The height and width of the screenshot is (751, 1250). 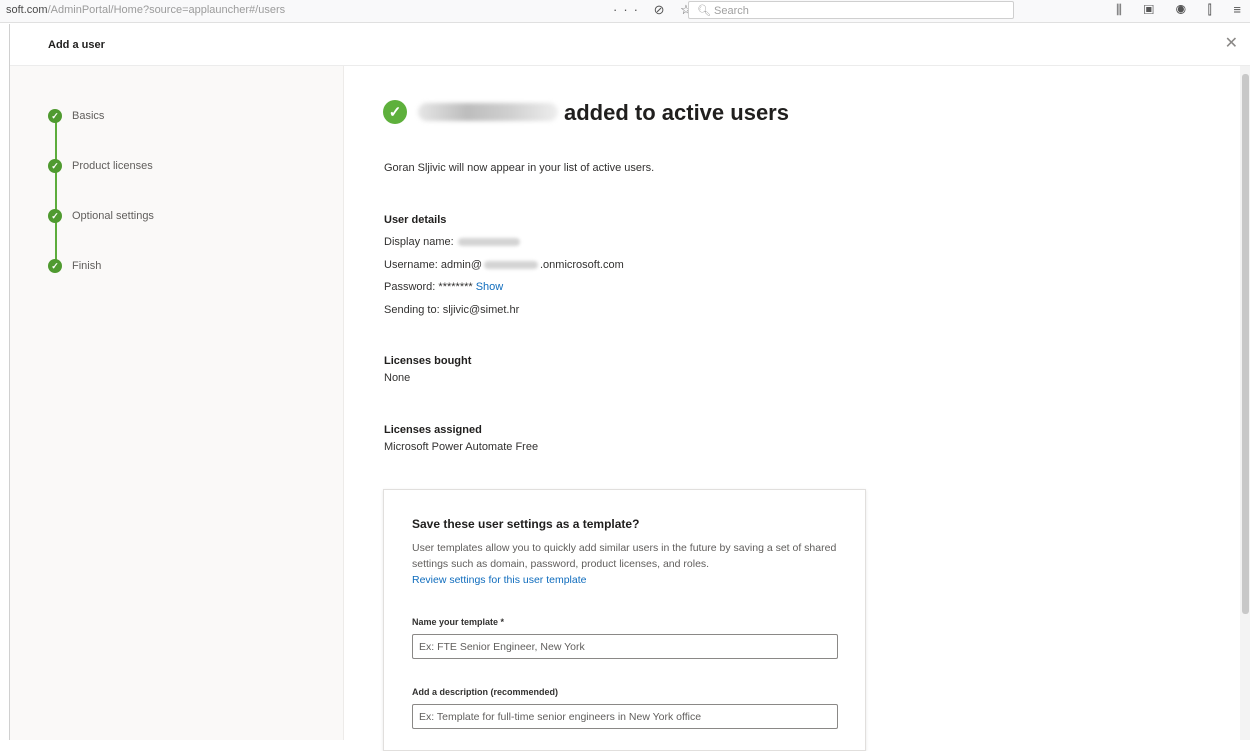 What do you see at coordinates (851, 10) in the screenshot?
I see `browser-search-input: 🔍︎ Search` at bounding box center [851, 10].